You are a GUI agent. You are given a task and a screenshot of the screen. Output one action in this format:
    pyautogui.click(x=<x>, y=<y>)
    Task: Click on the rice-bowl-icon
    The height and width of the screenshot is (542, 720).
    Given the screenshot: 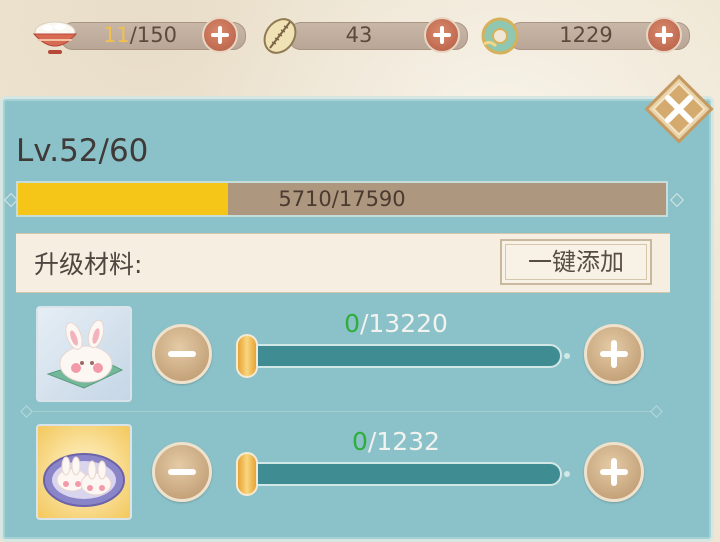 What is the action you would take?
    pyautogui.click(x=55, y=37)
    